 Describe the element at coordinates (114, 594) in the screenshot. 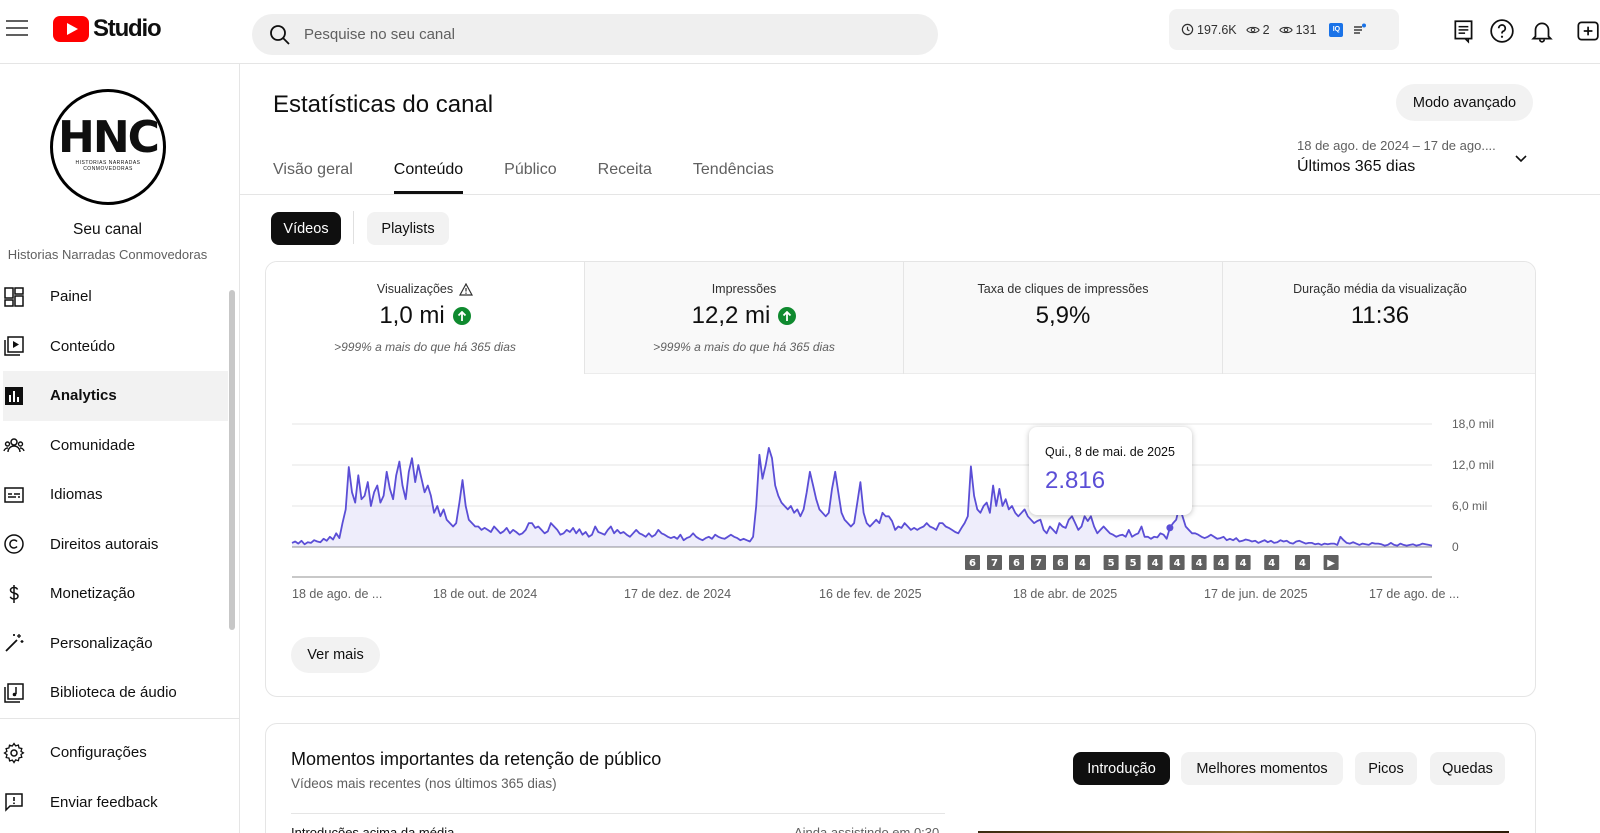

I see `sidebar-item-monetizacao: Monetização` at that location.